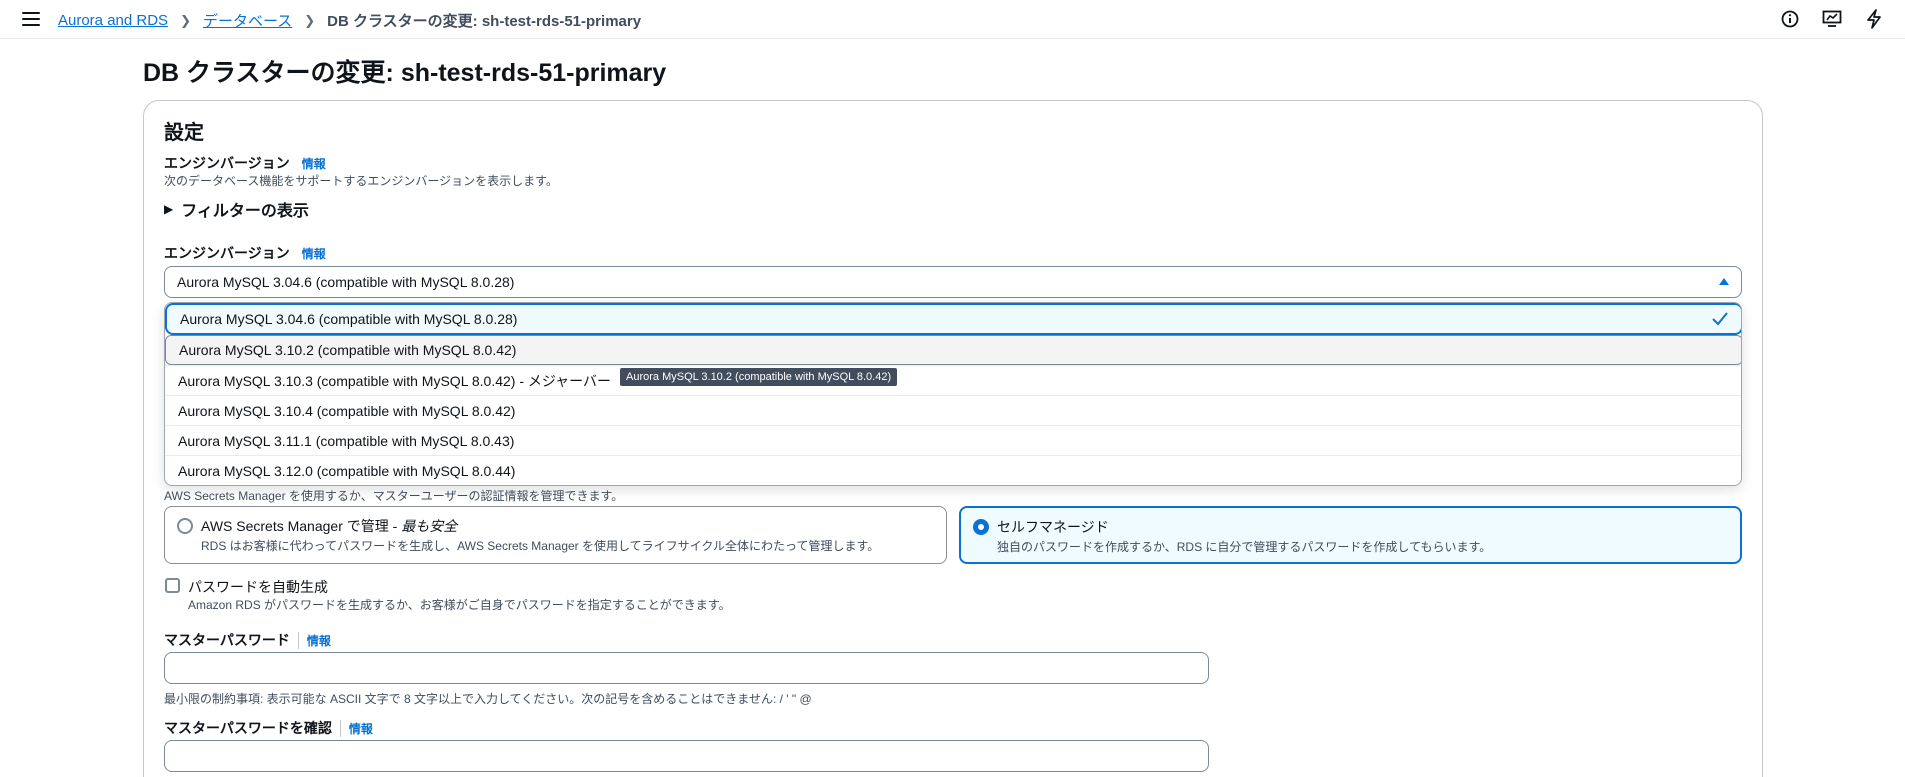 The width and height of the screenshot is (1905, 777). Describe the element at coordinates (1724, 281) in the screenshot. I see `caret-up-icon` at that location.